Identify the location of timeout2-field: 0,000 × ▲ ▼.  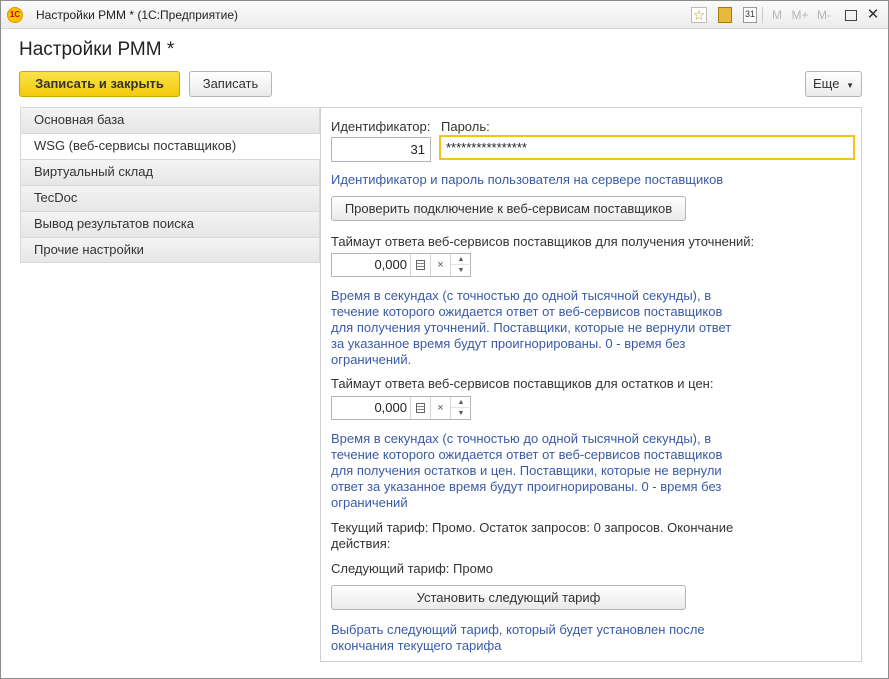
(401, 408).